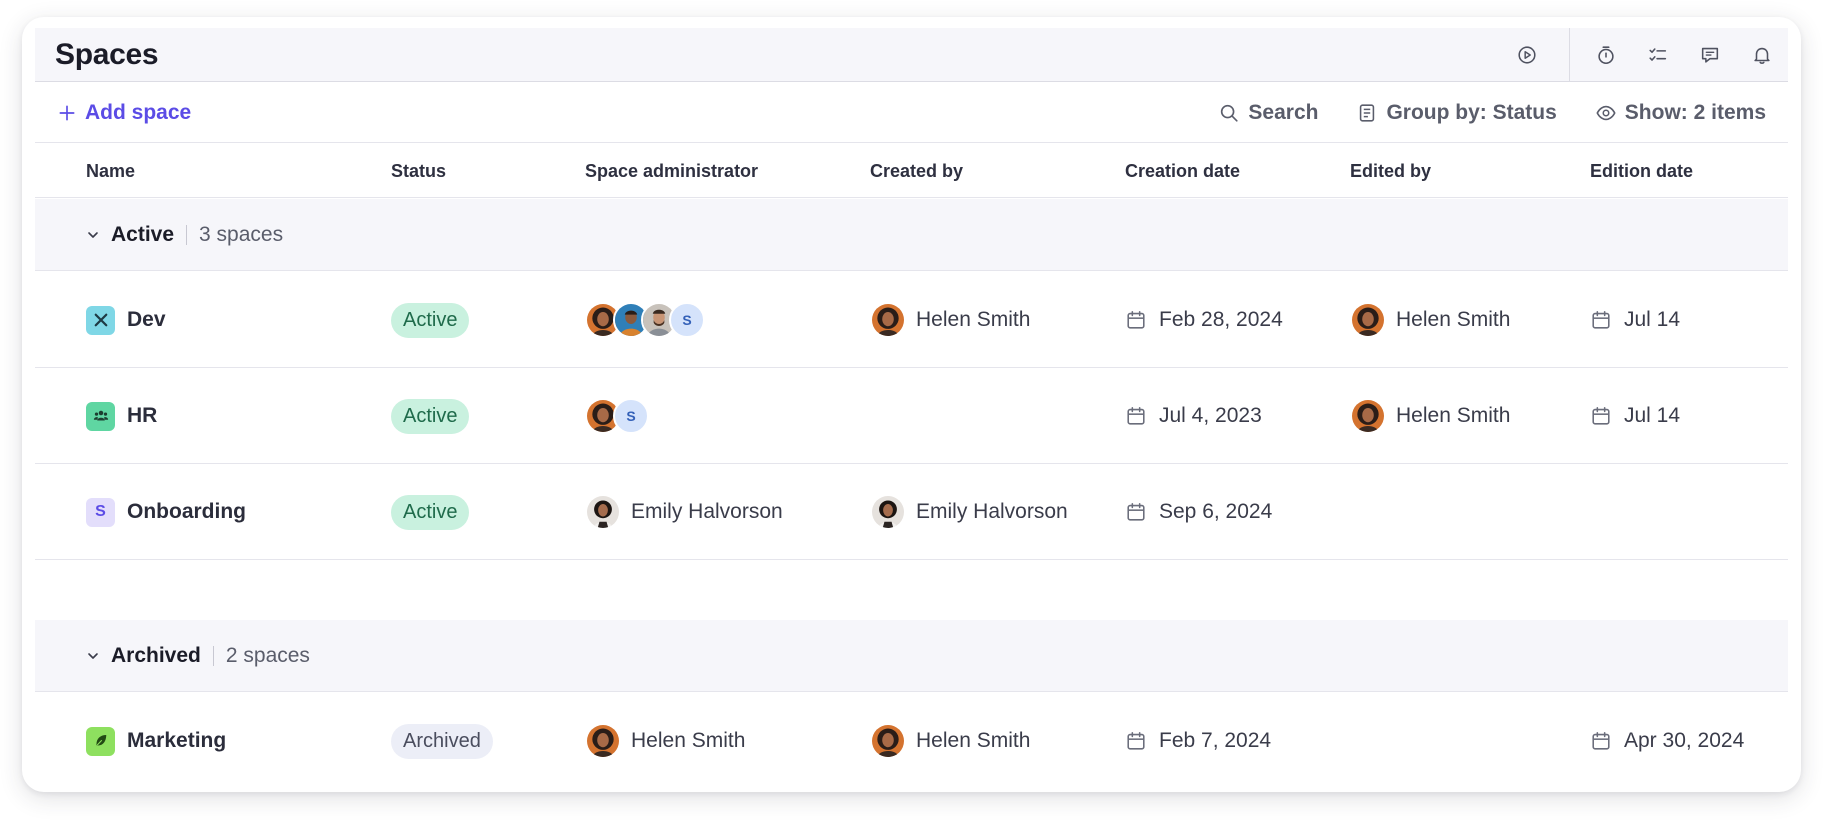 The height and width of the screenshot is (821, 1823). Describe the element at coordinates (1569, 55) in the screenshot. I see `title-divider` at that location.